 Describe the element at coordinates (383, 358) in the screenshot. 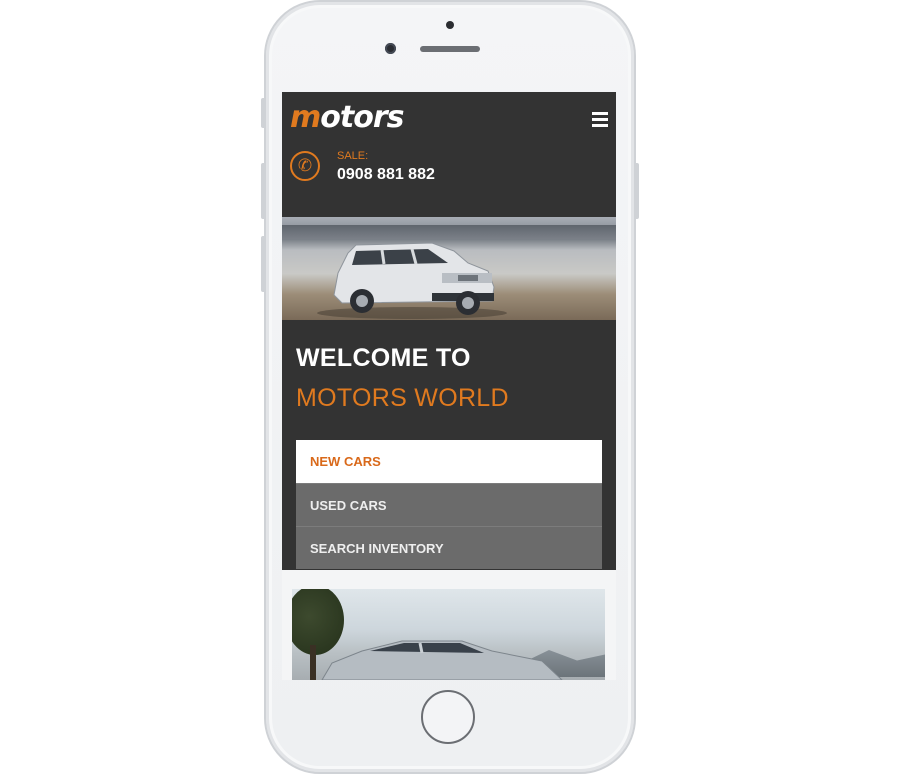

I see `welcome-heading: WELCOME TO` at that location.